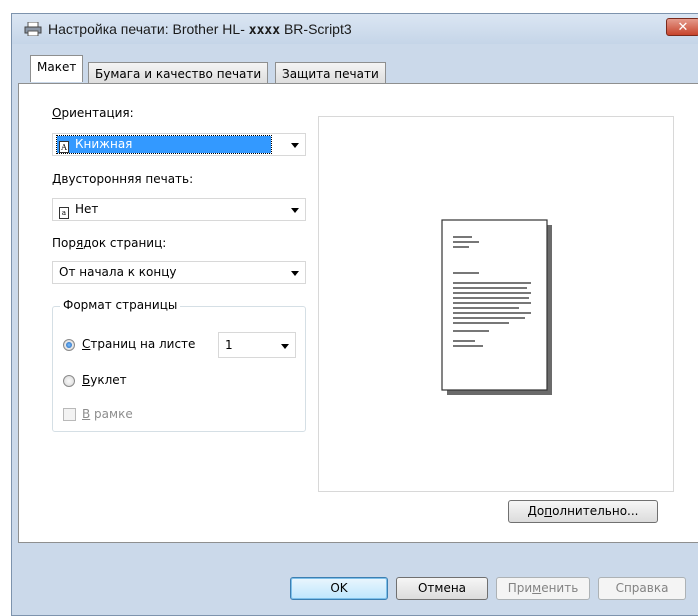 This screenshot has height=616, width=698. Describe the element at coordinates (138, 344) in the screenshot. I see `pages-per-sheet-label: Страниц на листе` at that location.